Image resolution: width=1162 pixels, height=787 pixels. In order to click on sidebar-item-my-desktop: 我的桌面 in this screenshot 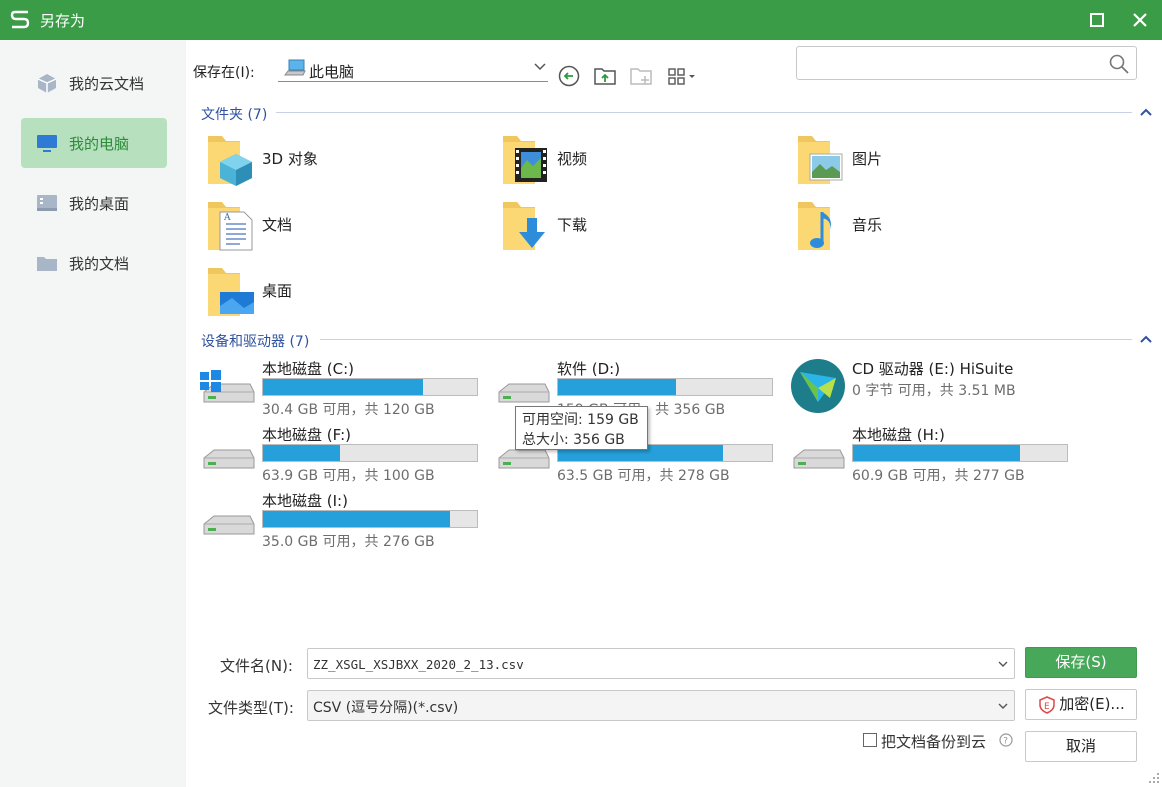, I will do `click(94, 203)`.